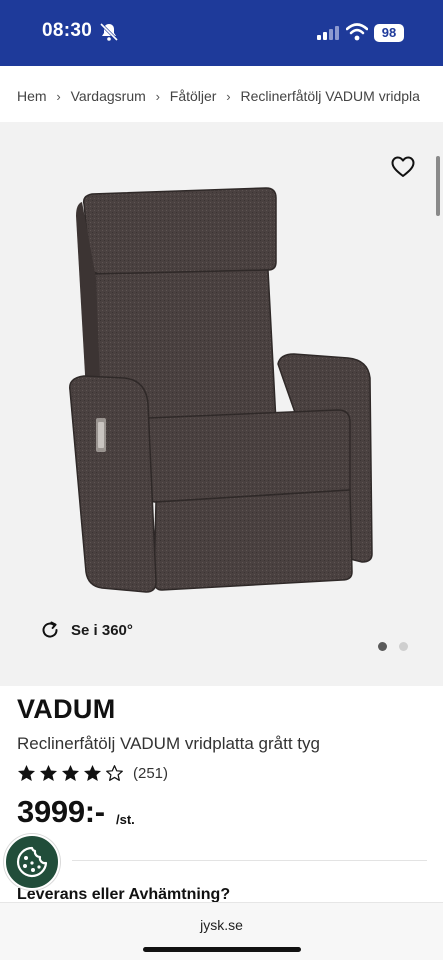 This screenshot has width=443, height=960. What do you see at coordinates (221, 33) in the screenshot?
I see `status-bar: 08:30 98` at bounding box center [221, 33].